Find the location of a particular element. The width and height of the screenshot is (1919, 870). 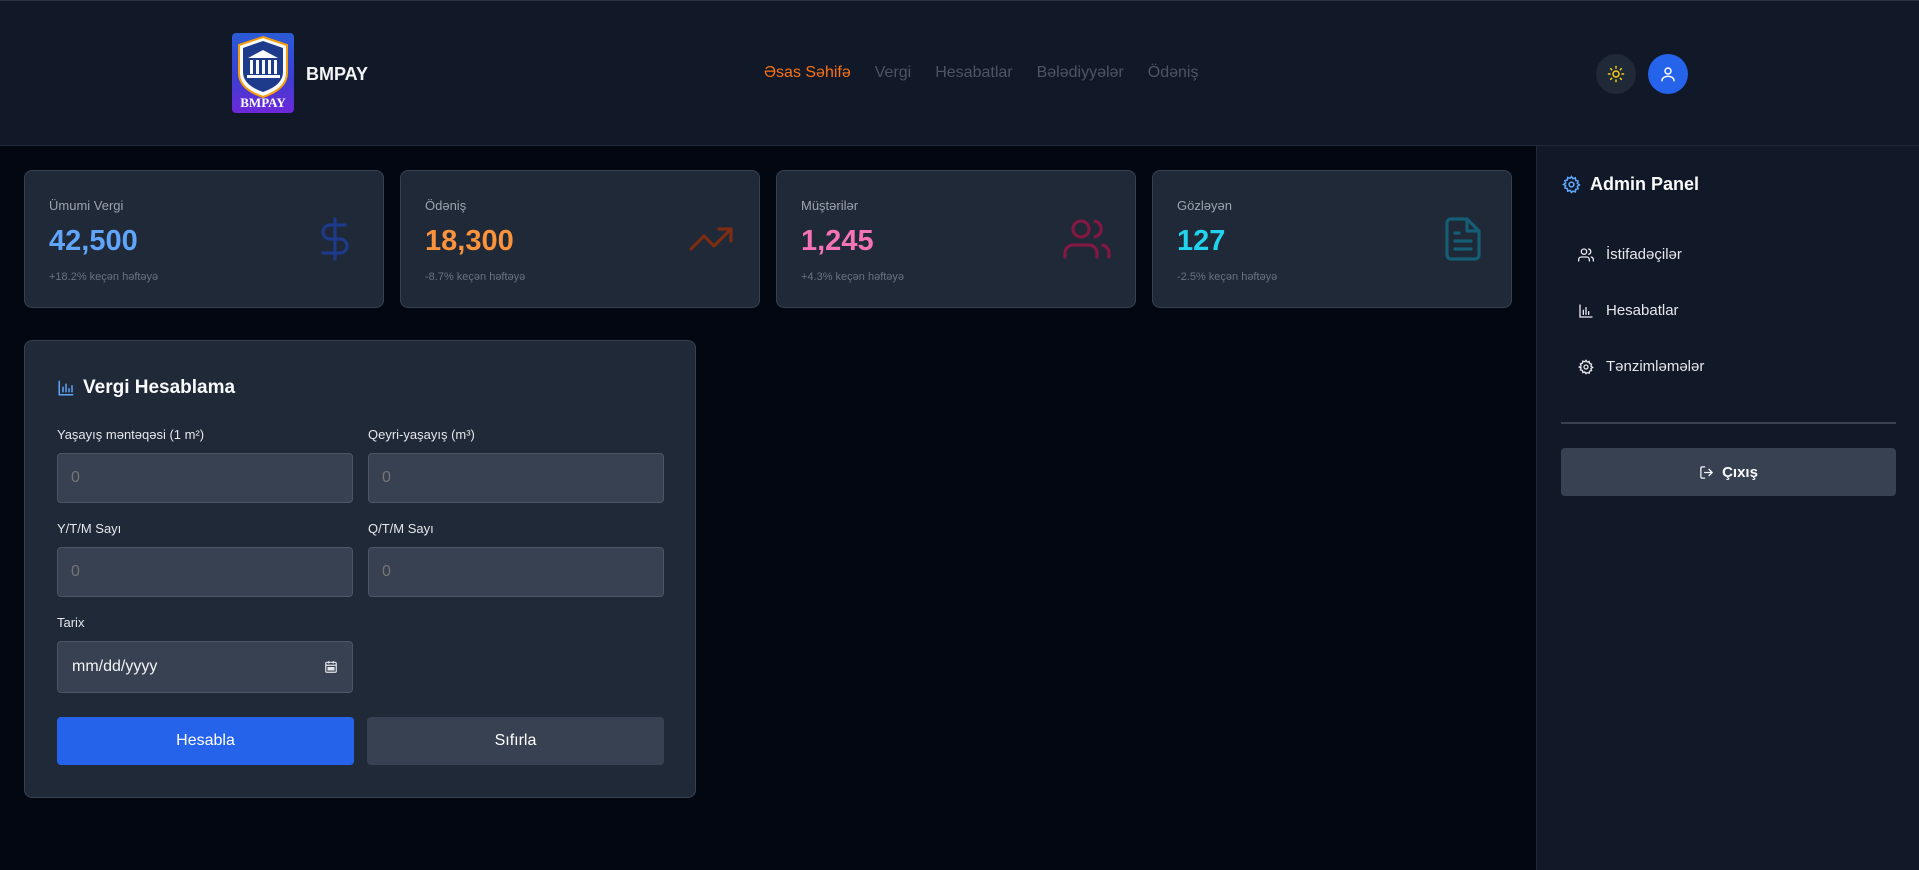

sun-icon is located at coordinates (1616, 74).